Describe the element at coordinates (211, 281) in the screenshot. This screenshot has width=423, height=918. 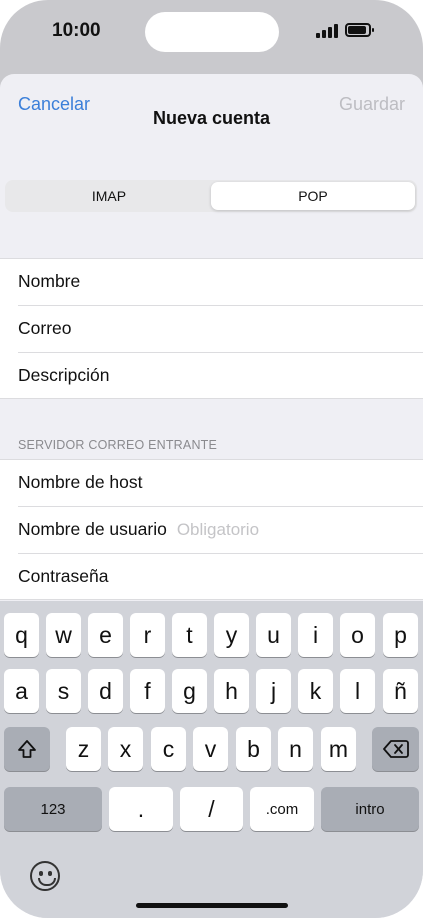
I see `name-field: Nombre` at that location.